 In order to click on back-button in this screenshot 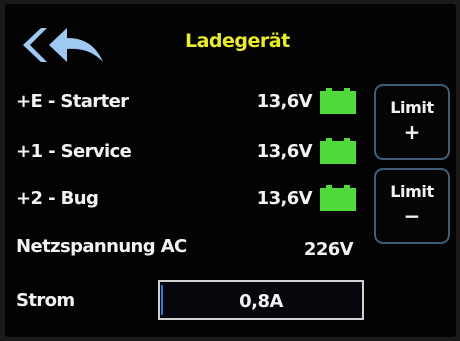, I will do `click(62, 45)`.